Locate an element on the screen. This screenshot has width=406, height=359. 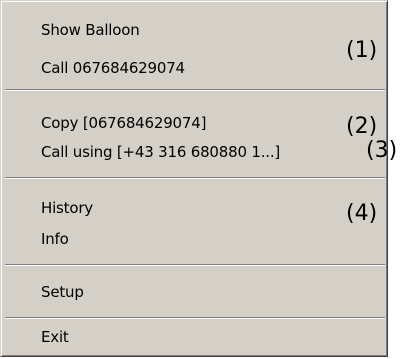
menu-item-setup: Setup is located at coordinates (62, 292).